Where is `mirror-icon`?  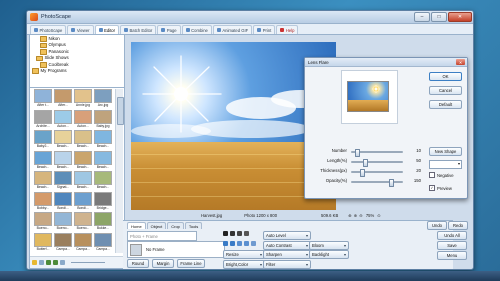
mirror-icon is located at coordinates (246, 243).